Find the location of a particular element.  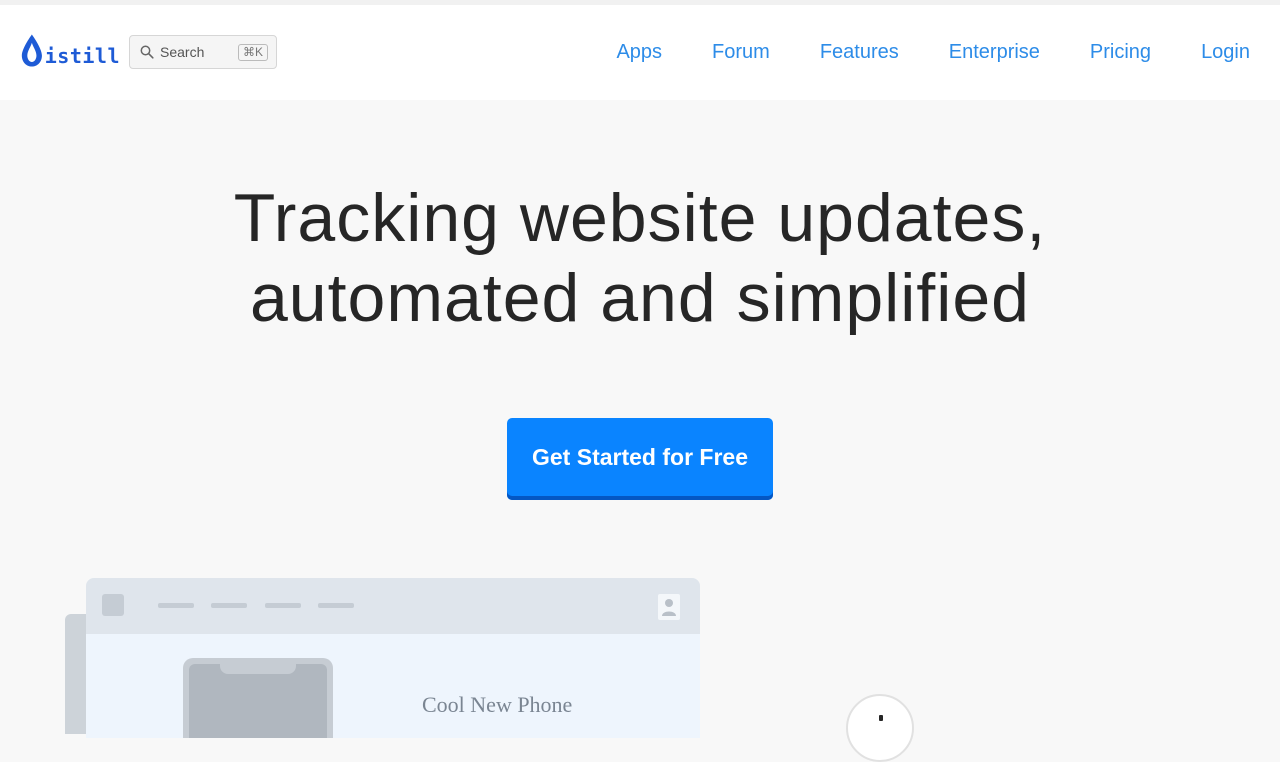

circle-indicator-mark is located at coordinates (881, 718).